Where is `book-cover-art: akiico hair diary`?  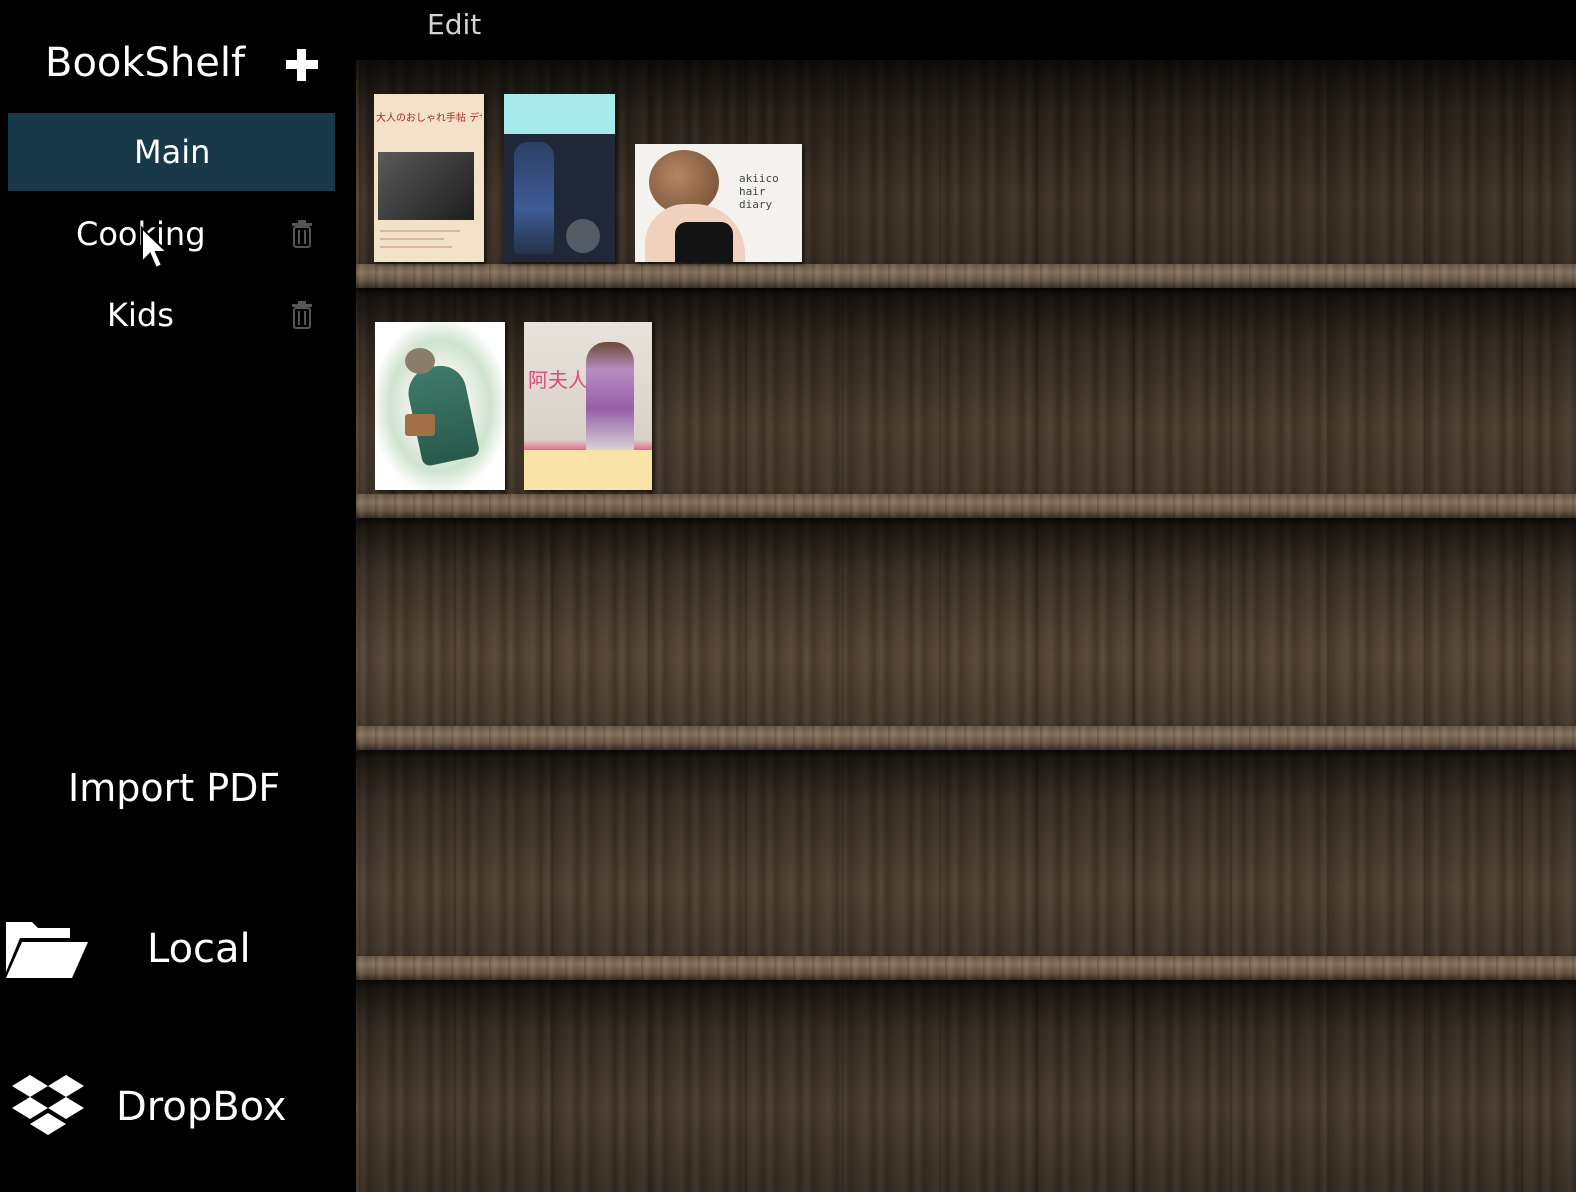 book-cover-art: akiico hair diary is located at coordinates (759, 191).